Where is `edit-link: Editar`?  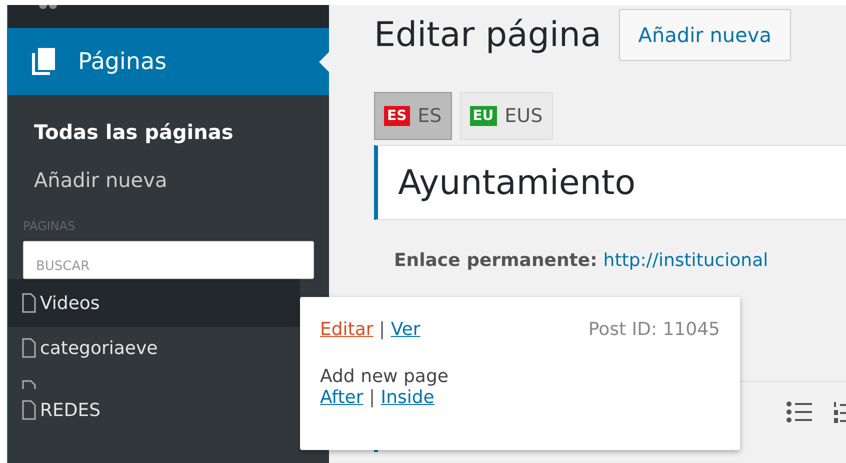 edit-link: Editar is located at coordinates (347, 329).